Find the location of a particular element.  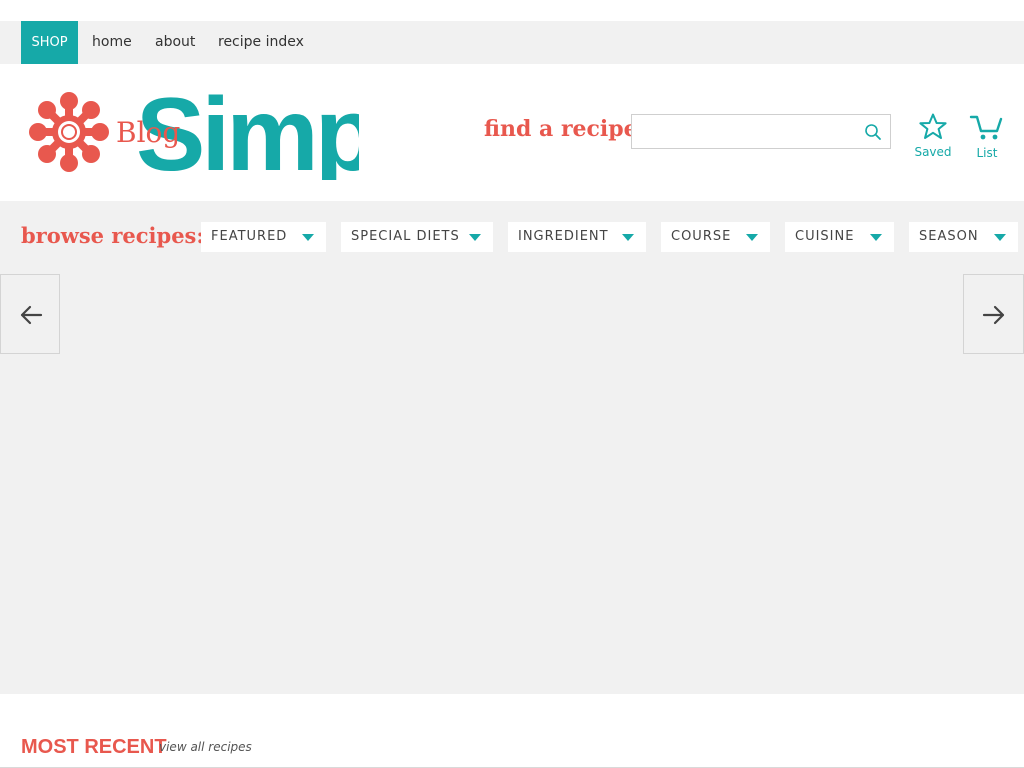

section-title: MOST RECENT is located at coordinates (94, 747).